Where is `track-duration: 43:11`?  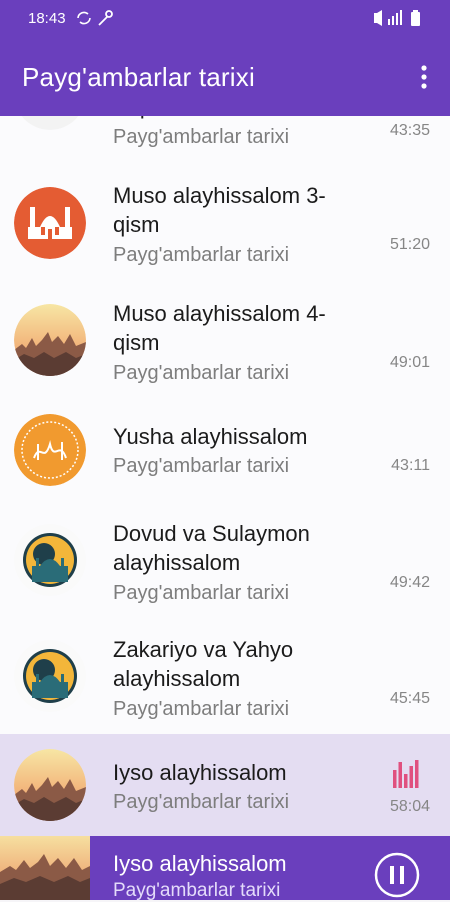
track-duration: 43:11 is located at coordinates (410, 465).